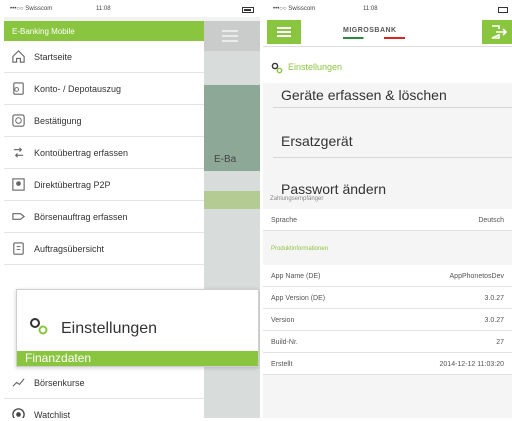  Describe the element at coordinates (18, 89) in the screenshot. I see `statement-icon` at that location.